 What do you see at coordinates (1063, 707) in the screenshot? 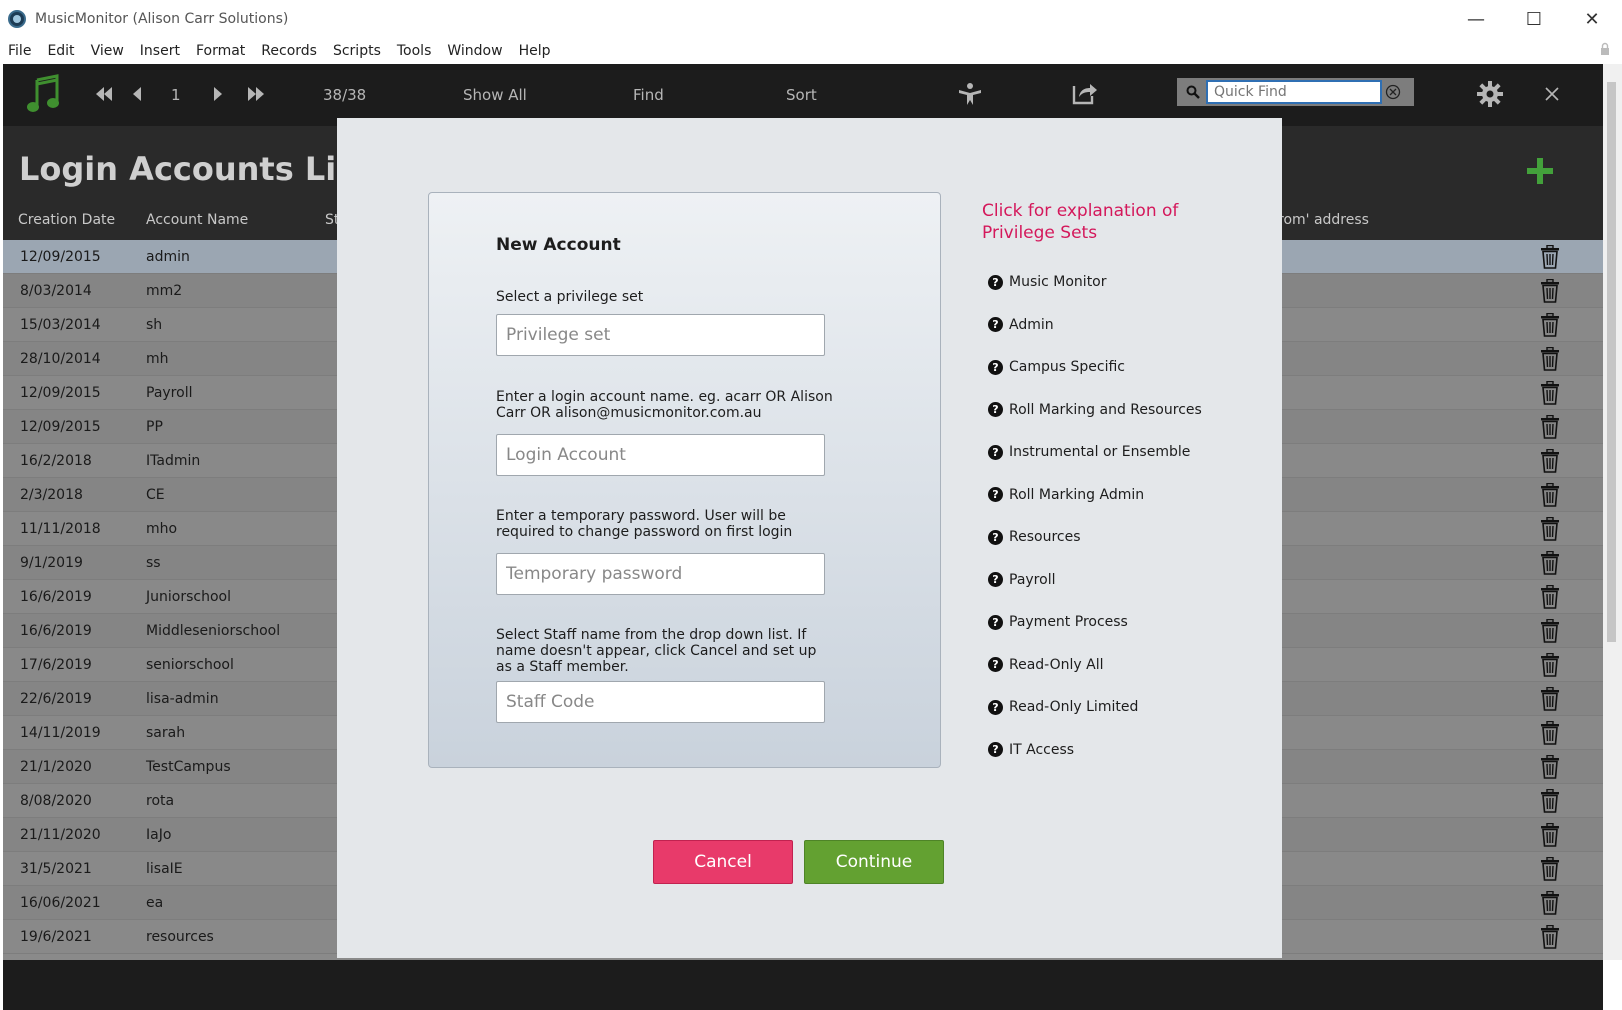
I see `privilege-set-link: ? Read-Only Limited` at bounding box center [1063, 707].